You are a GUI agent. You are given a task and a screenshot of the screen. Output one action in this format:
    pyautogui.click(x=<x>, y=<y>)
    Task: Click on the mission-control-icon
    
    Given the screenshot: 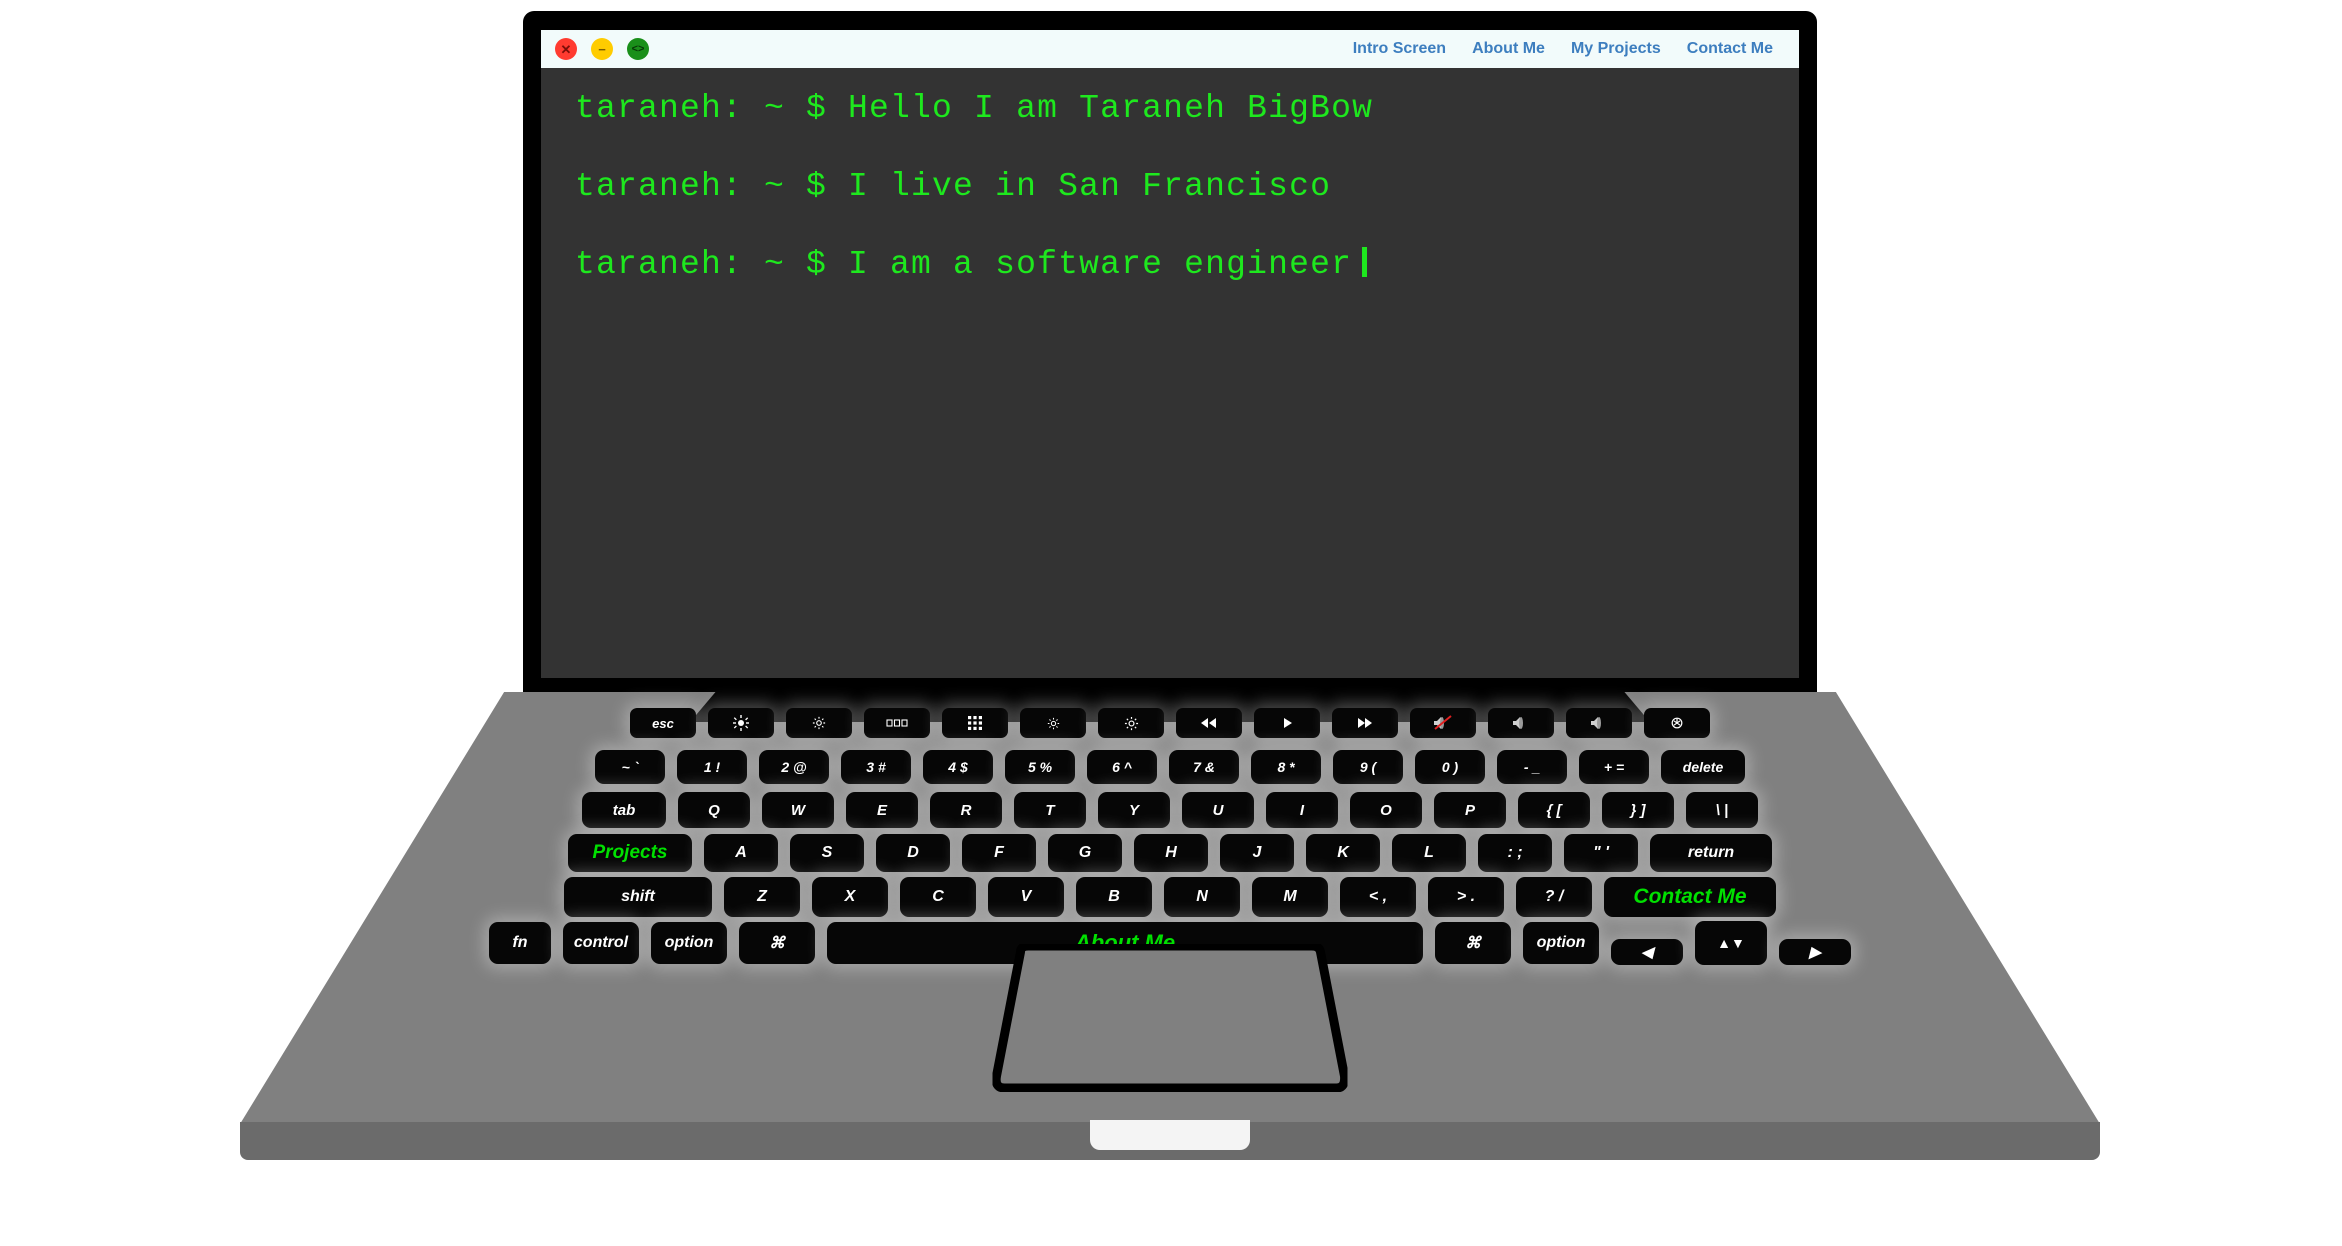 What is the action you would take?
    pyautogui.click(x=897, y=723)
    